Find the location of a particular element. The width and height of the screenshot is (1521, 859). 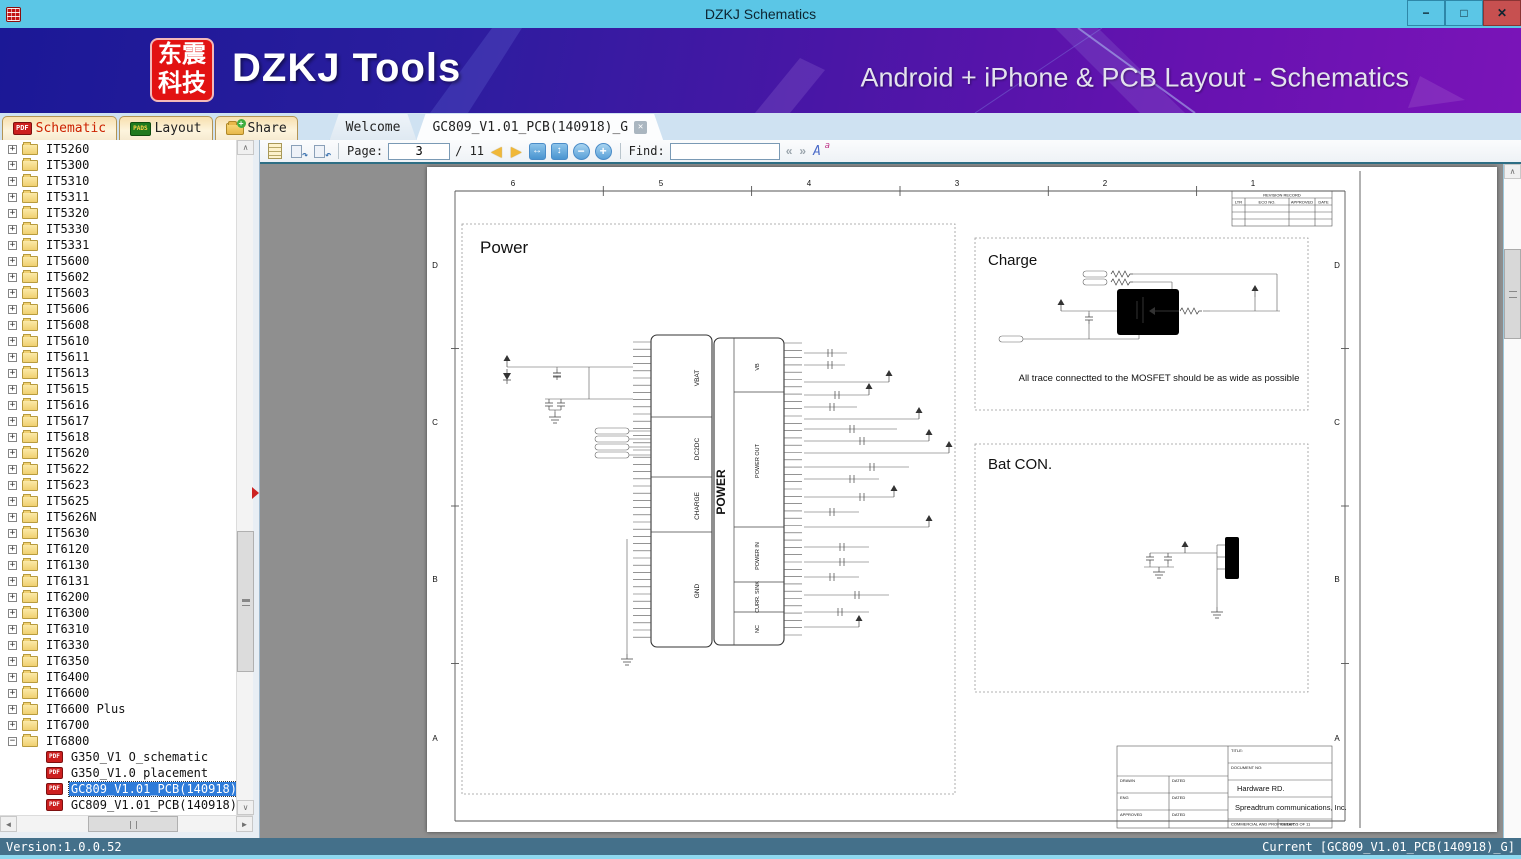

tree-item: + IT5606 is located at coordinates (118, 309).